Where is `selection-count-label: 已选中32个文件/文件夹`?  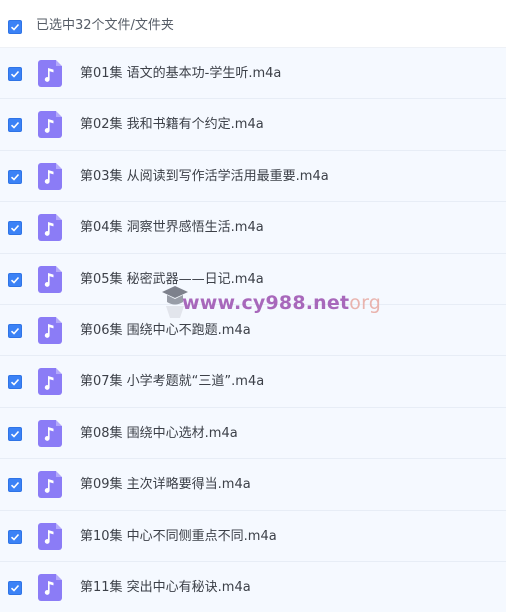 selection-count-label: 已选中32个文件/文件夹 is located at coordinates (105, 25).